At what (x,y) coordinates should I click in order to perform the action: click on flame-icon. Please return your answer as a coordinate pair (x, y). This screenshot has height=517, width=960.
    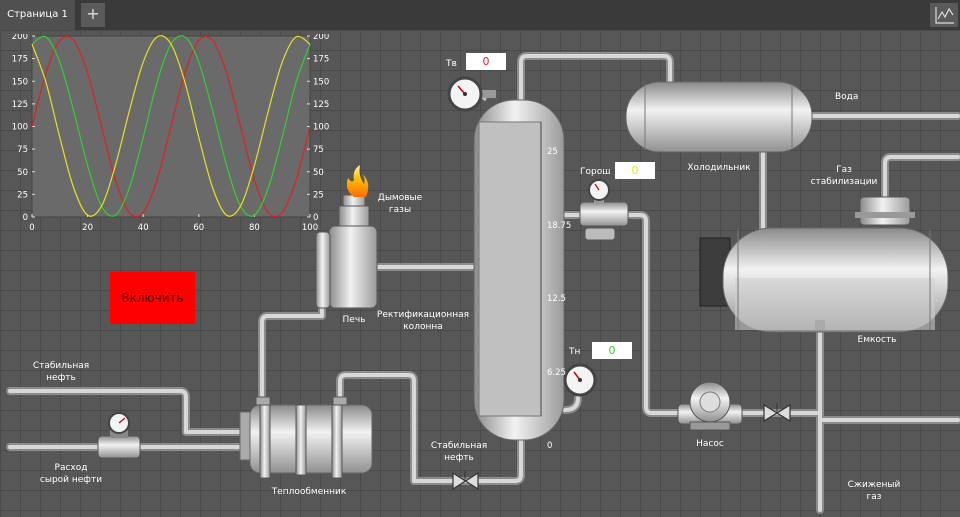
    Looking at the image, I should click on (357, 181).